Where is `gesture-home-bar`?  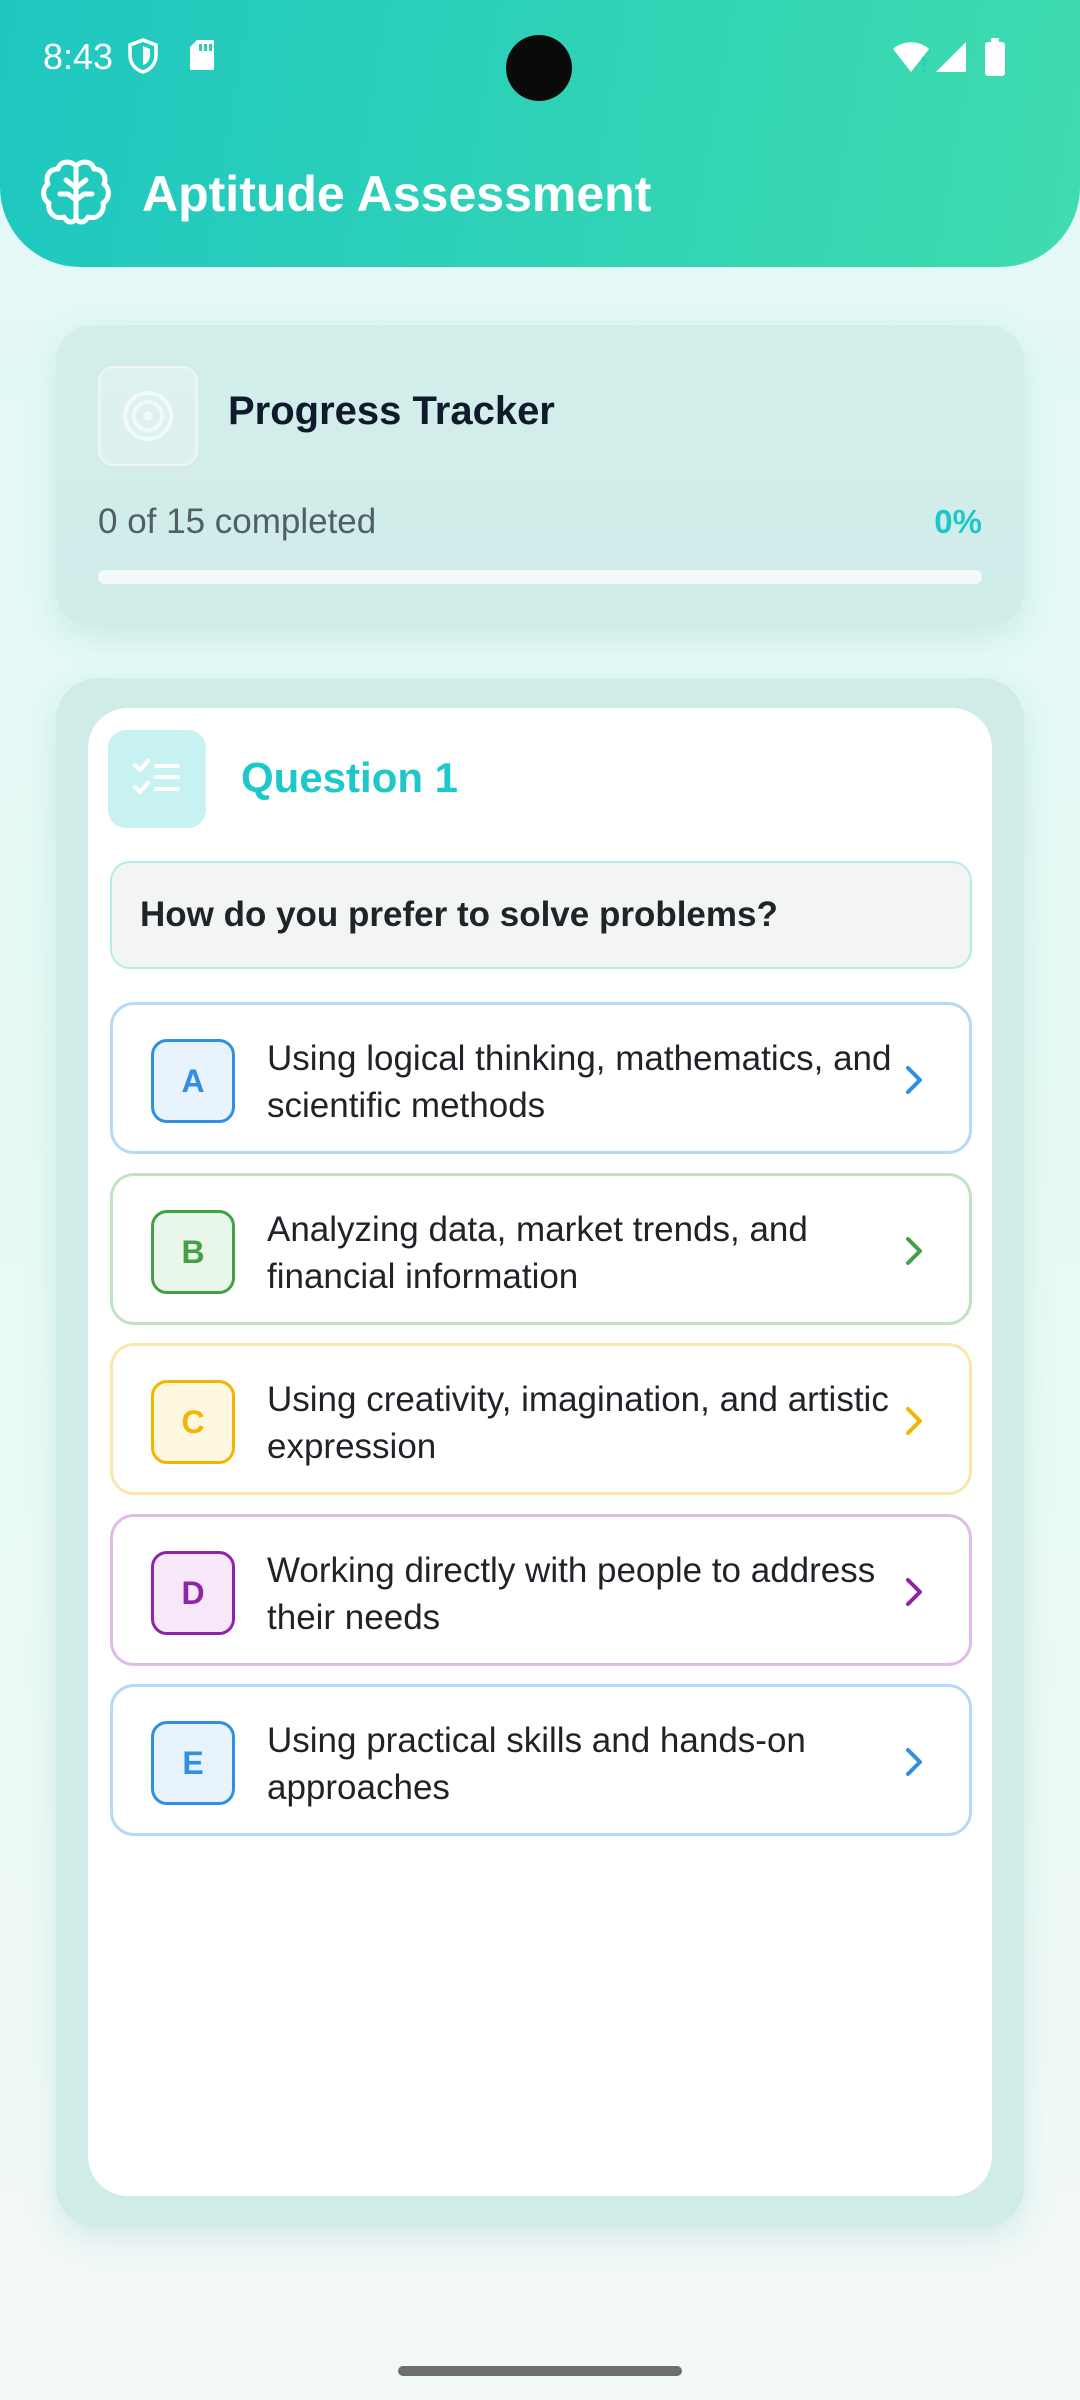
gesture-home-bar is located at coordinates (540, 2371).